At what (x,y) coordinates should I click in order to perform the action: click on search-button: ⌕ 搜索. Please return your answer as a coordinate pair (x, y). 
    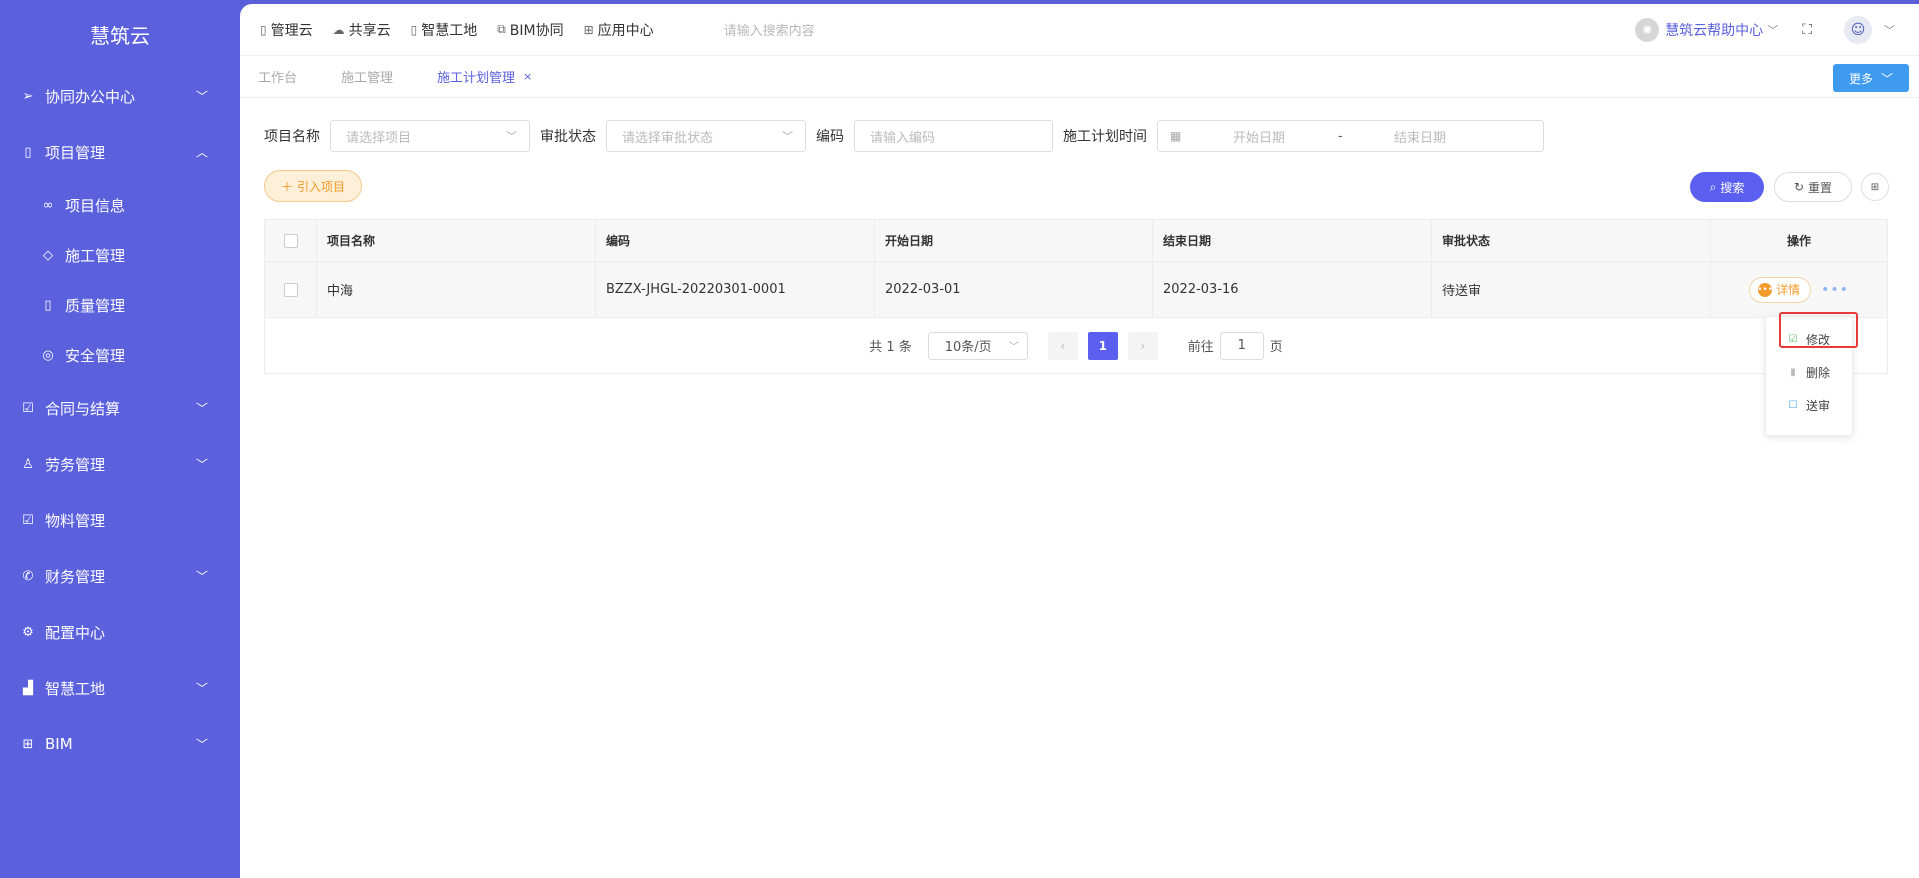
    Looking at the image, I should click on (1727, 187).